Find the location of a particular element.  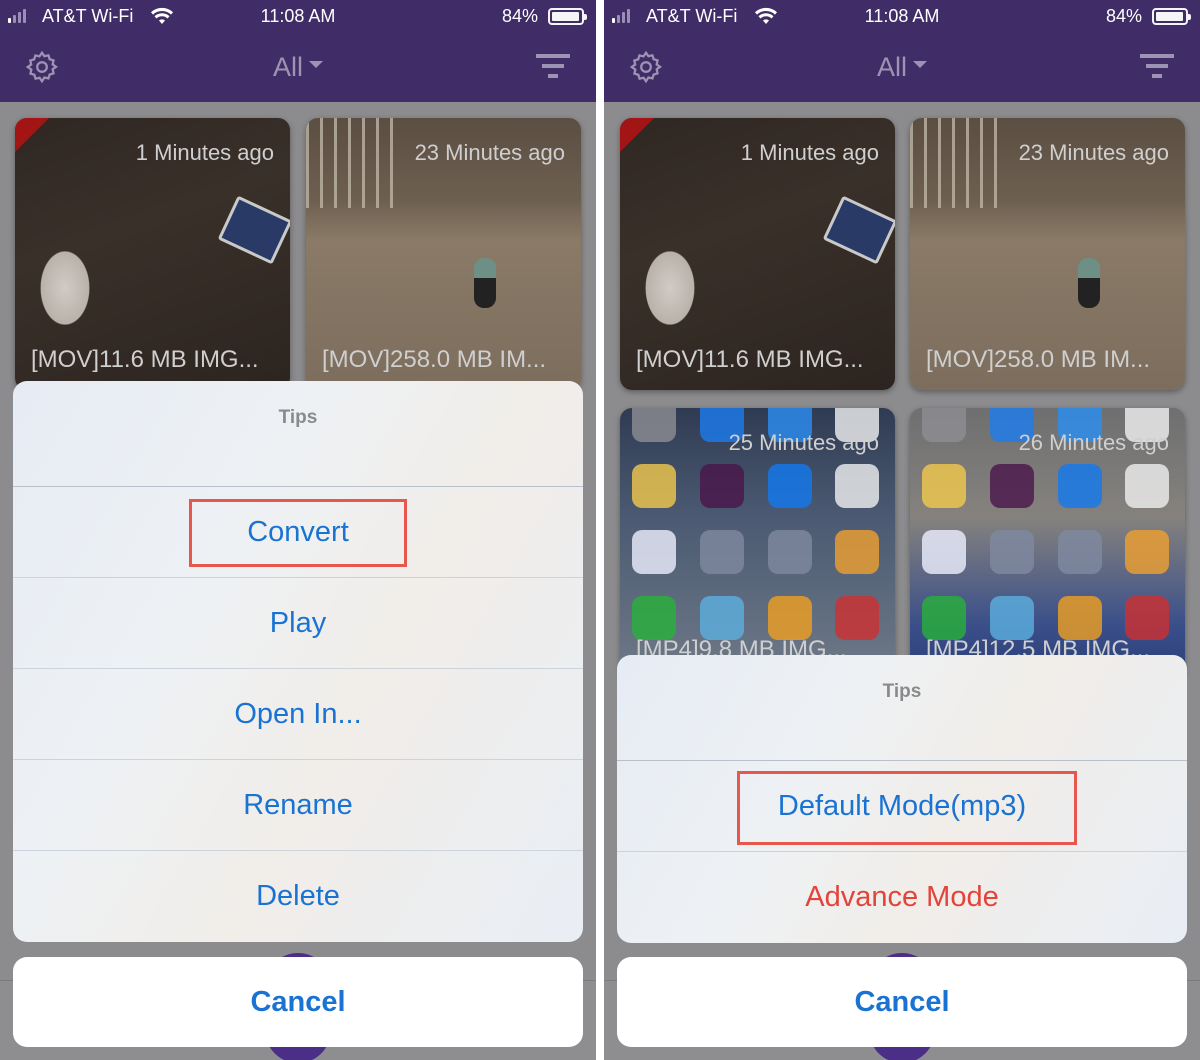

action-sheet: Tips Default Mode(mp3) Advance Mode is located at coordinates (902, 799).